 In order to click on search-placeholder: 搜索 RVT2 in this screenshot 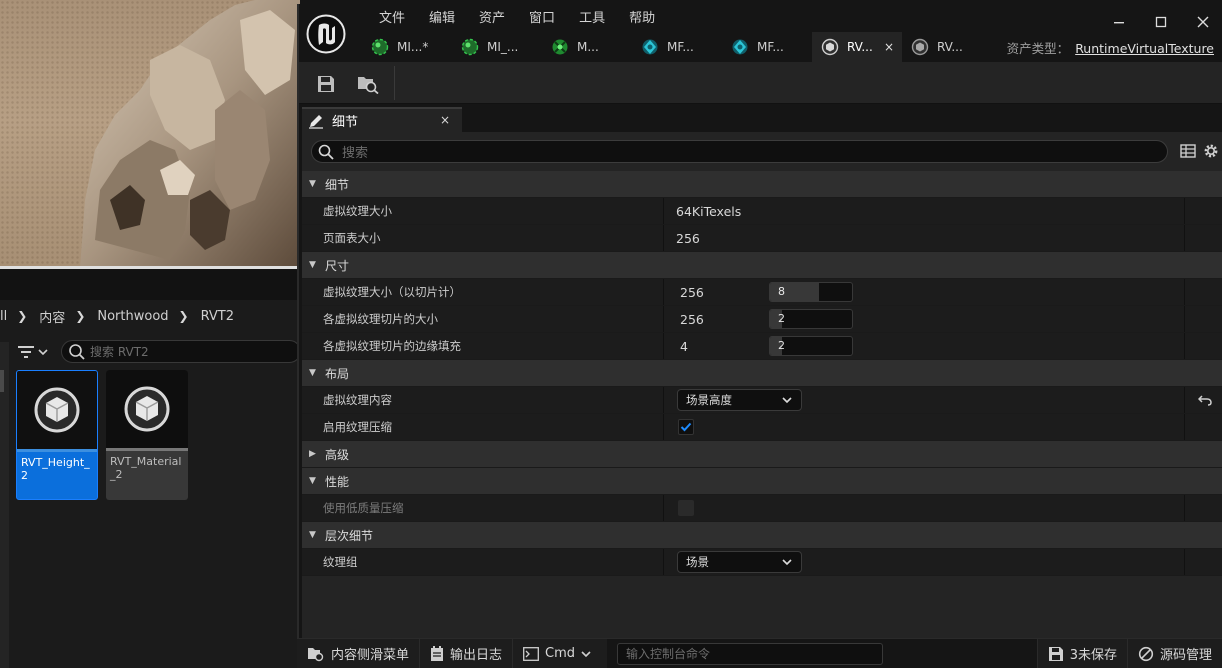, I will do `click(119, 352)`.